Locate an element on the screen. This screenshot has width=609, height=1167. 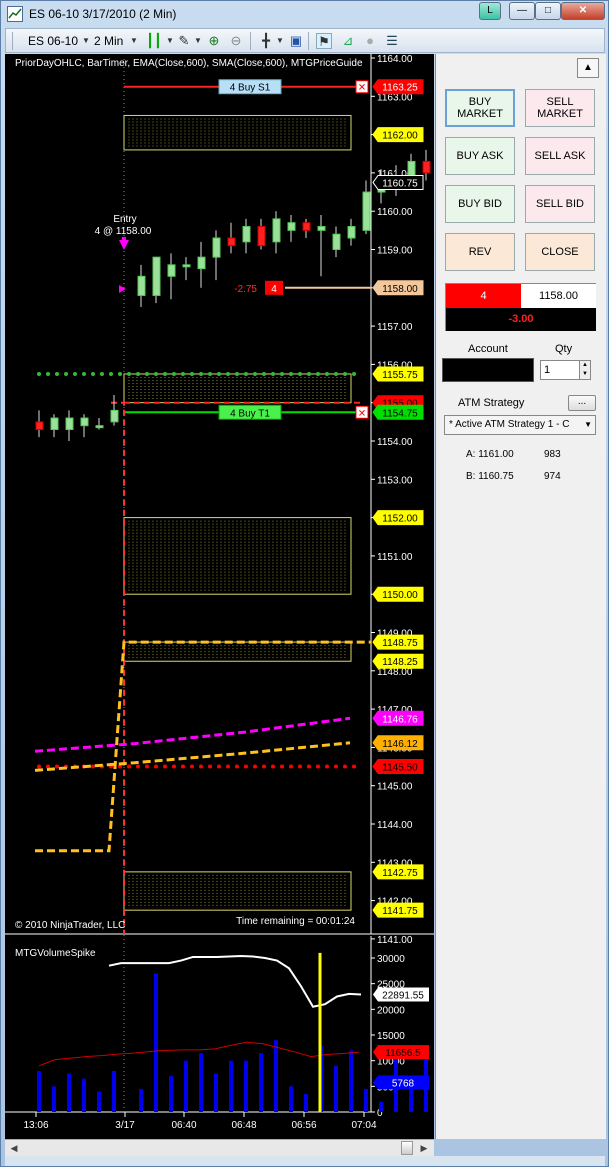
price-tag-label: 1163.25 is located at coordinates (400, 88).